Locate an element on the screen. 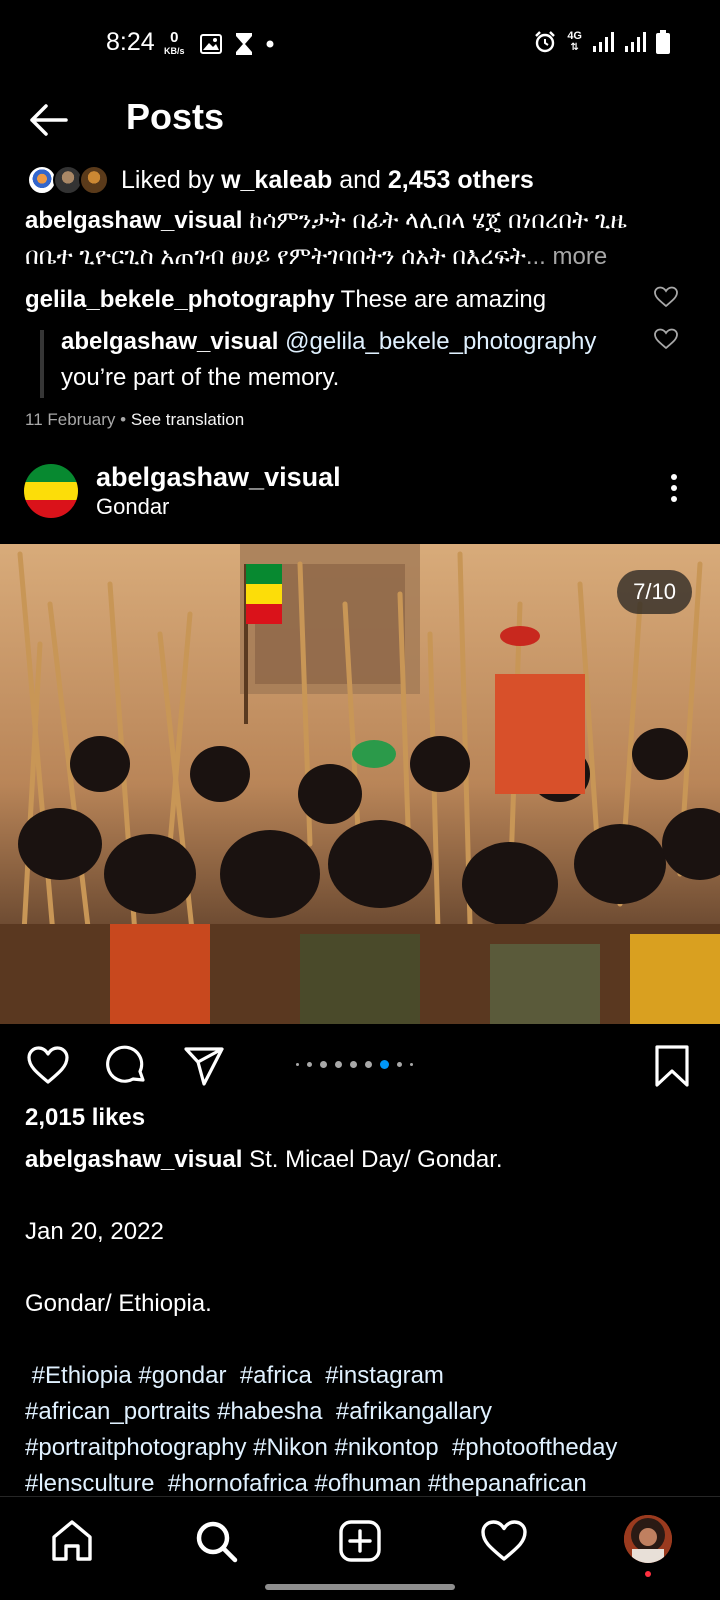  alarm-icon is located at coordinates (545, 42).